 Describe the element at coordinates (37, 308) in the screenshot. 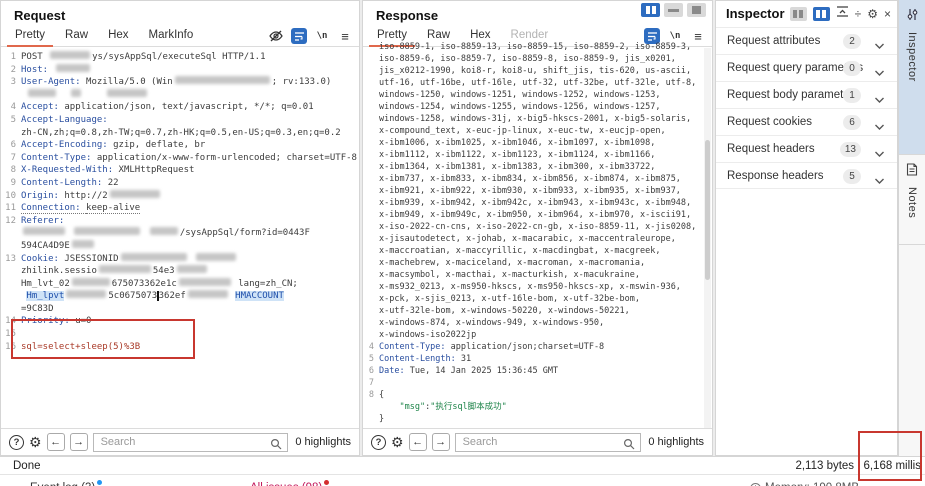

I see `code-text: =9C83D` at that location.